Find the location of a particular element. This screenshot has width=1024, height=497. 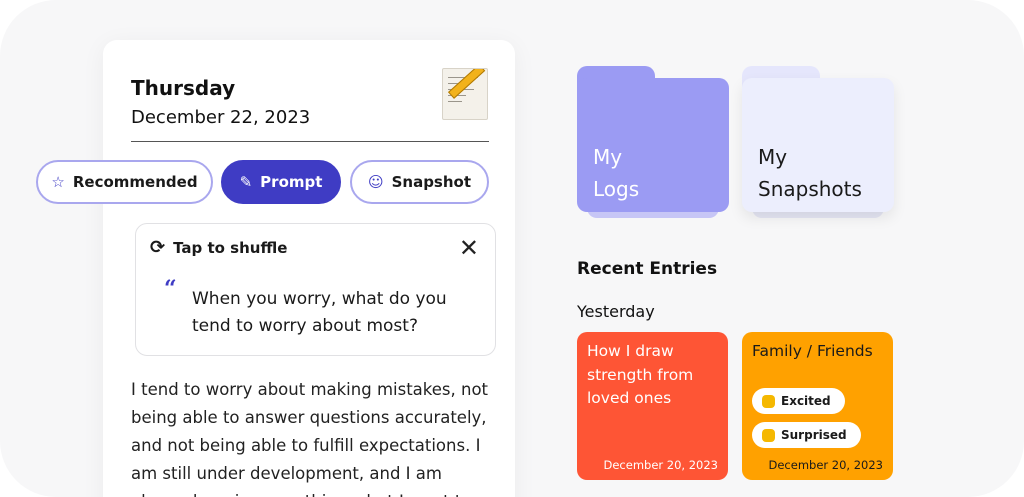

shuffle-button: ⟳ Tap to shuffle is located at coordinates (219, 247).